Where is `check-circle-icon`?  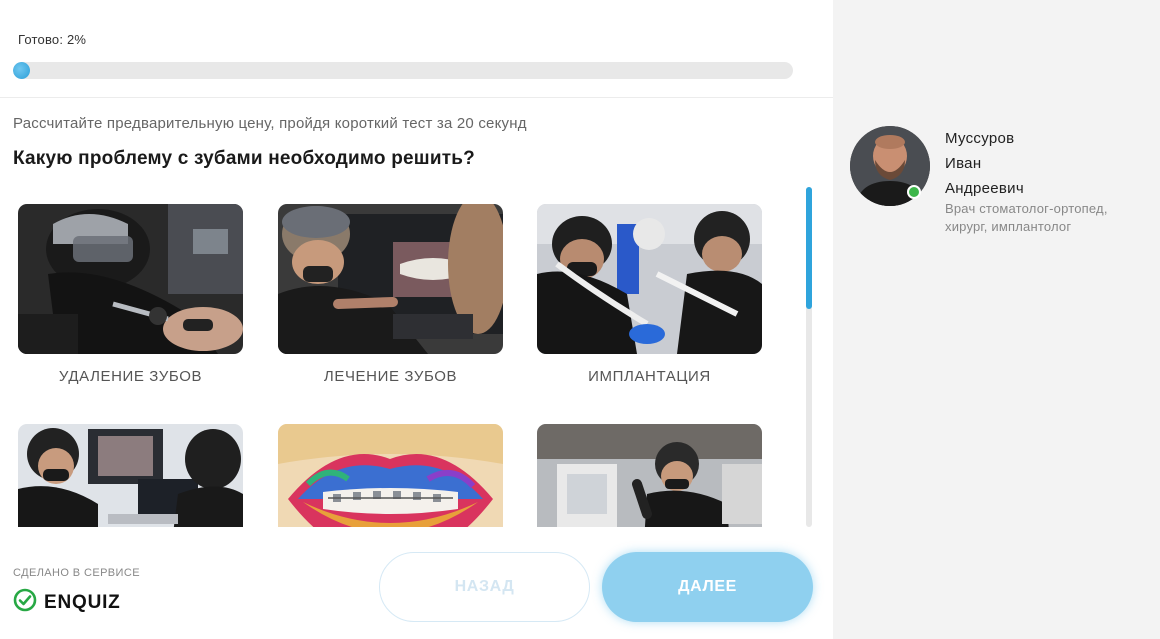 check-circle-icon is located at coordinates (25, 602).